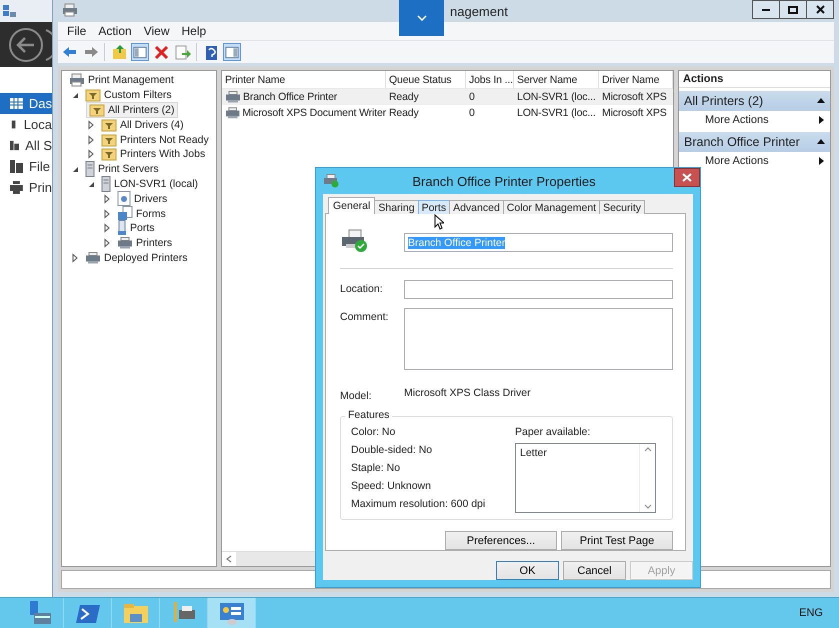 The width and height of the screenshot is (839, 628). I want to click on comment-field, so click(538, 339).